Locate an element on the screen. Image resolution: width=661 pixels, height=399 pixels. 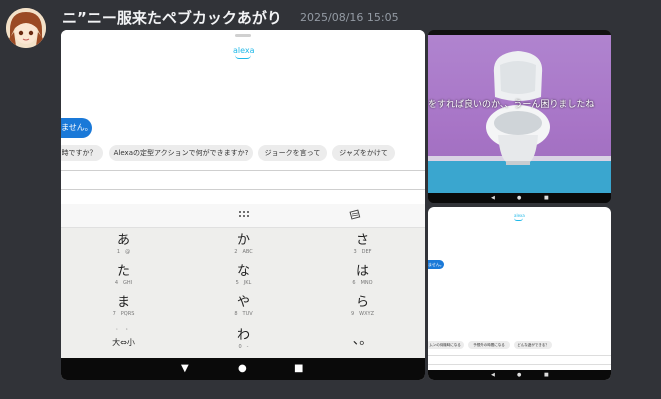
message-timestamp: 2025/08/16 15:05 is located at coordinates (349, 17).